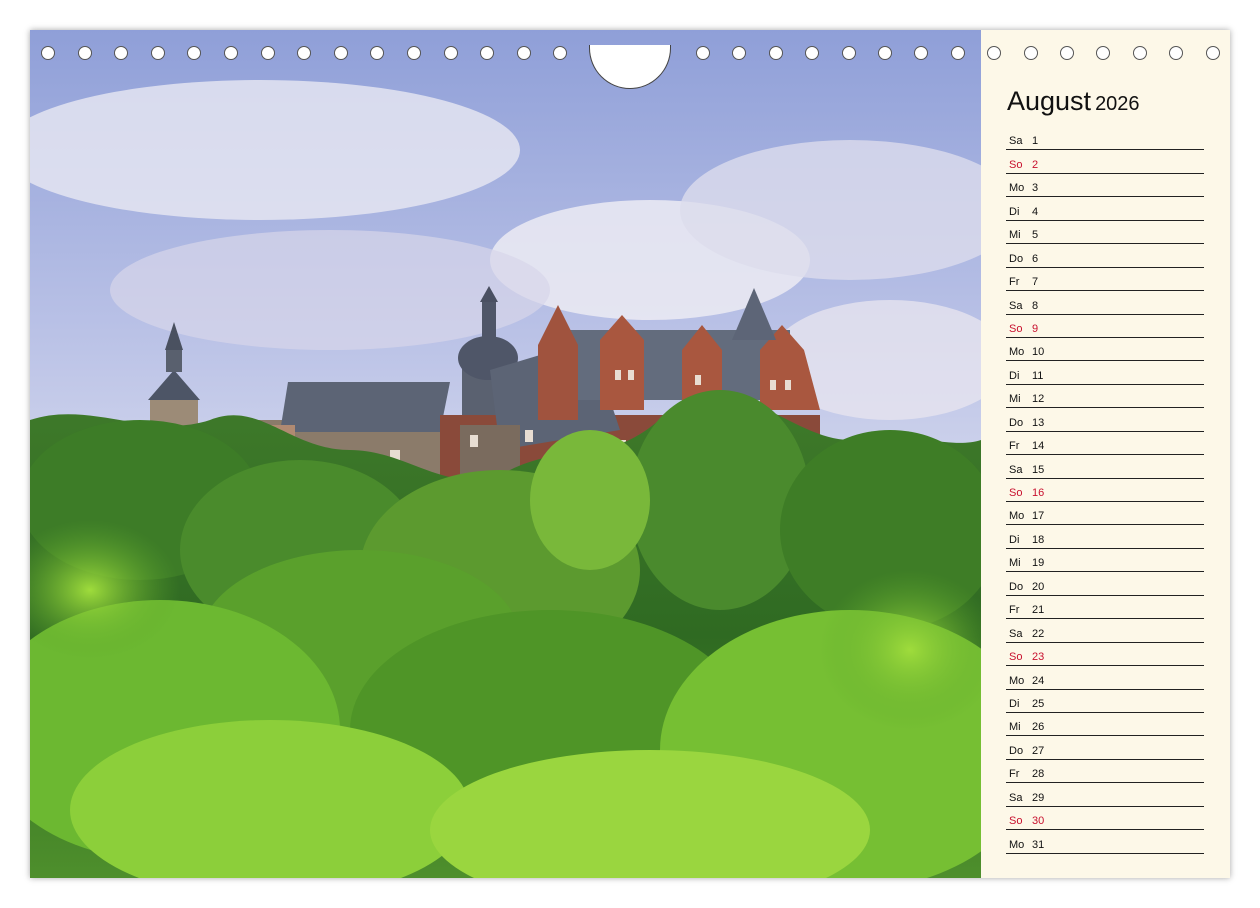 This screenshot has width=1260, height=908. I want to click on day-number: 24, so click(1038, 680).